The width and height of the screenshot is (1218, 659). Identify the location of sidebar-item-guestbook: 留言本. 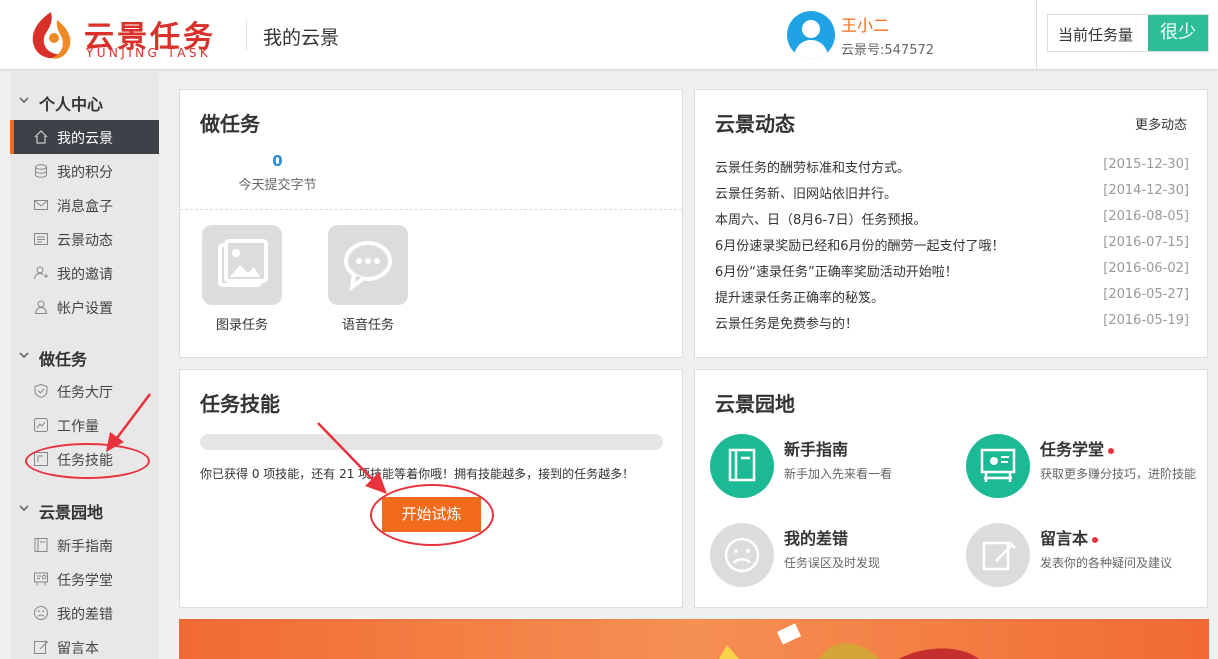
(84, 644).